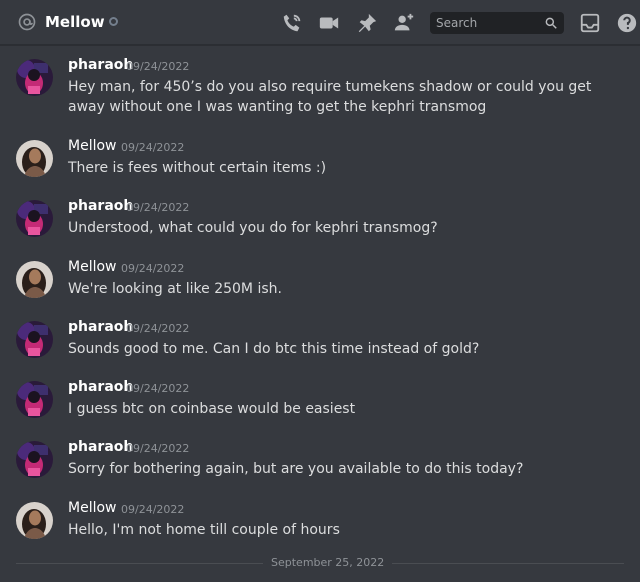 This screenshot has width=640, height=582. I want to click on video-icon, so click(329, 23).